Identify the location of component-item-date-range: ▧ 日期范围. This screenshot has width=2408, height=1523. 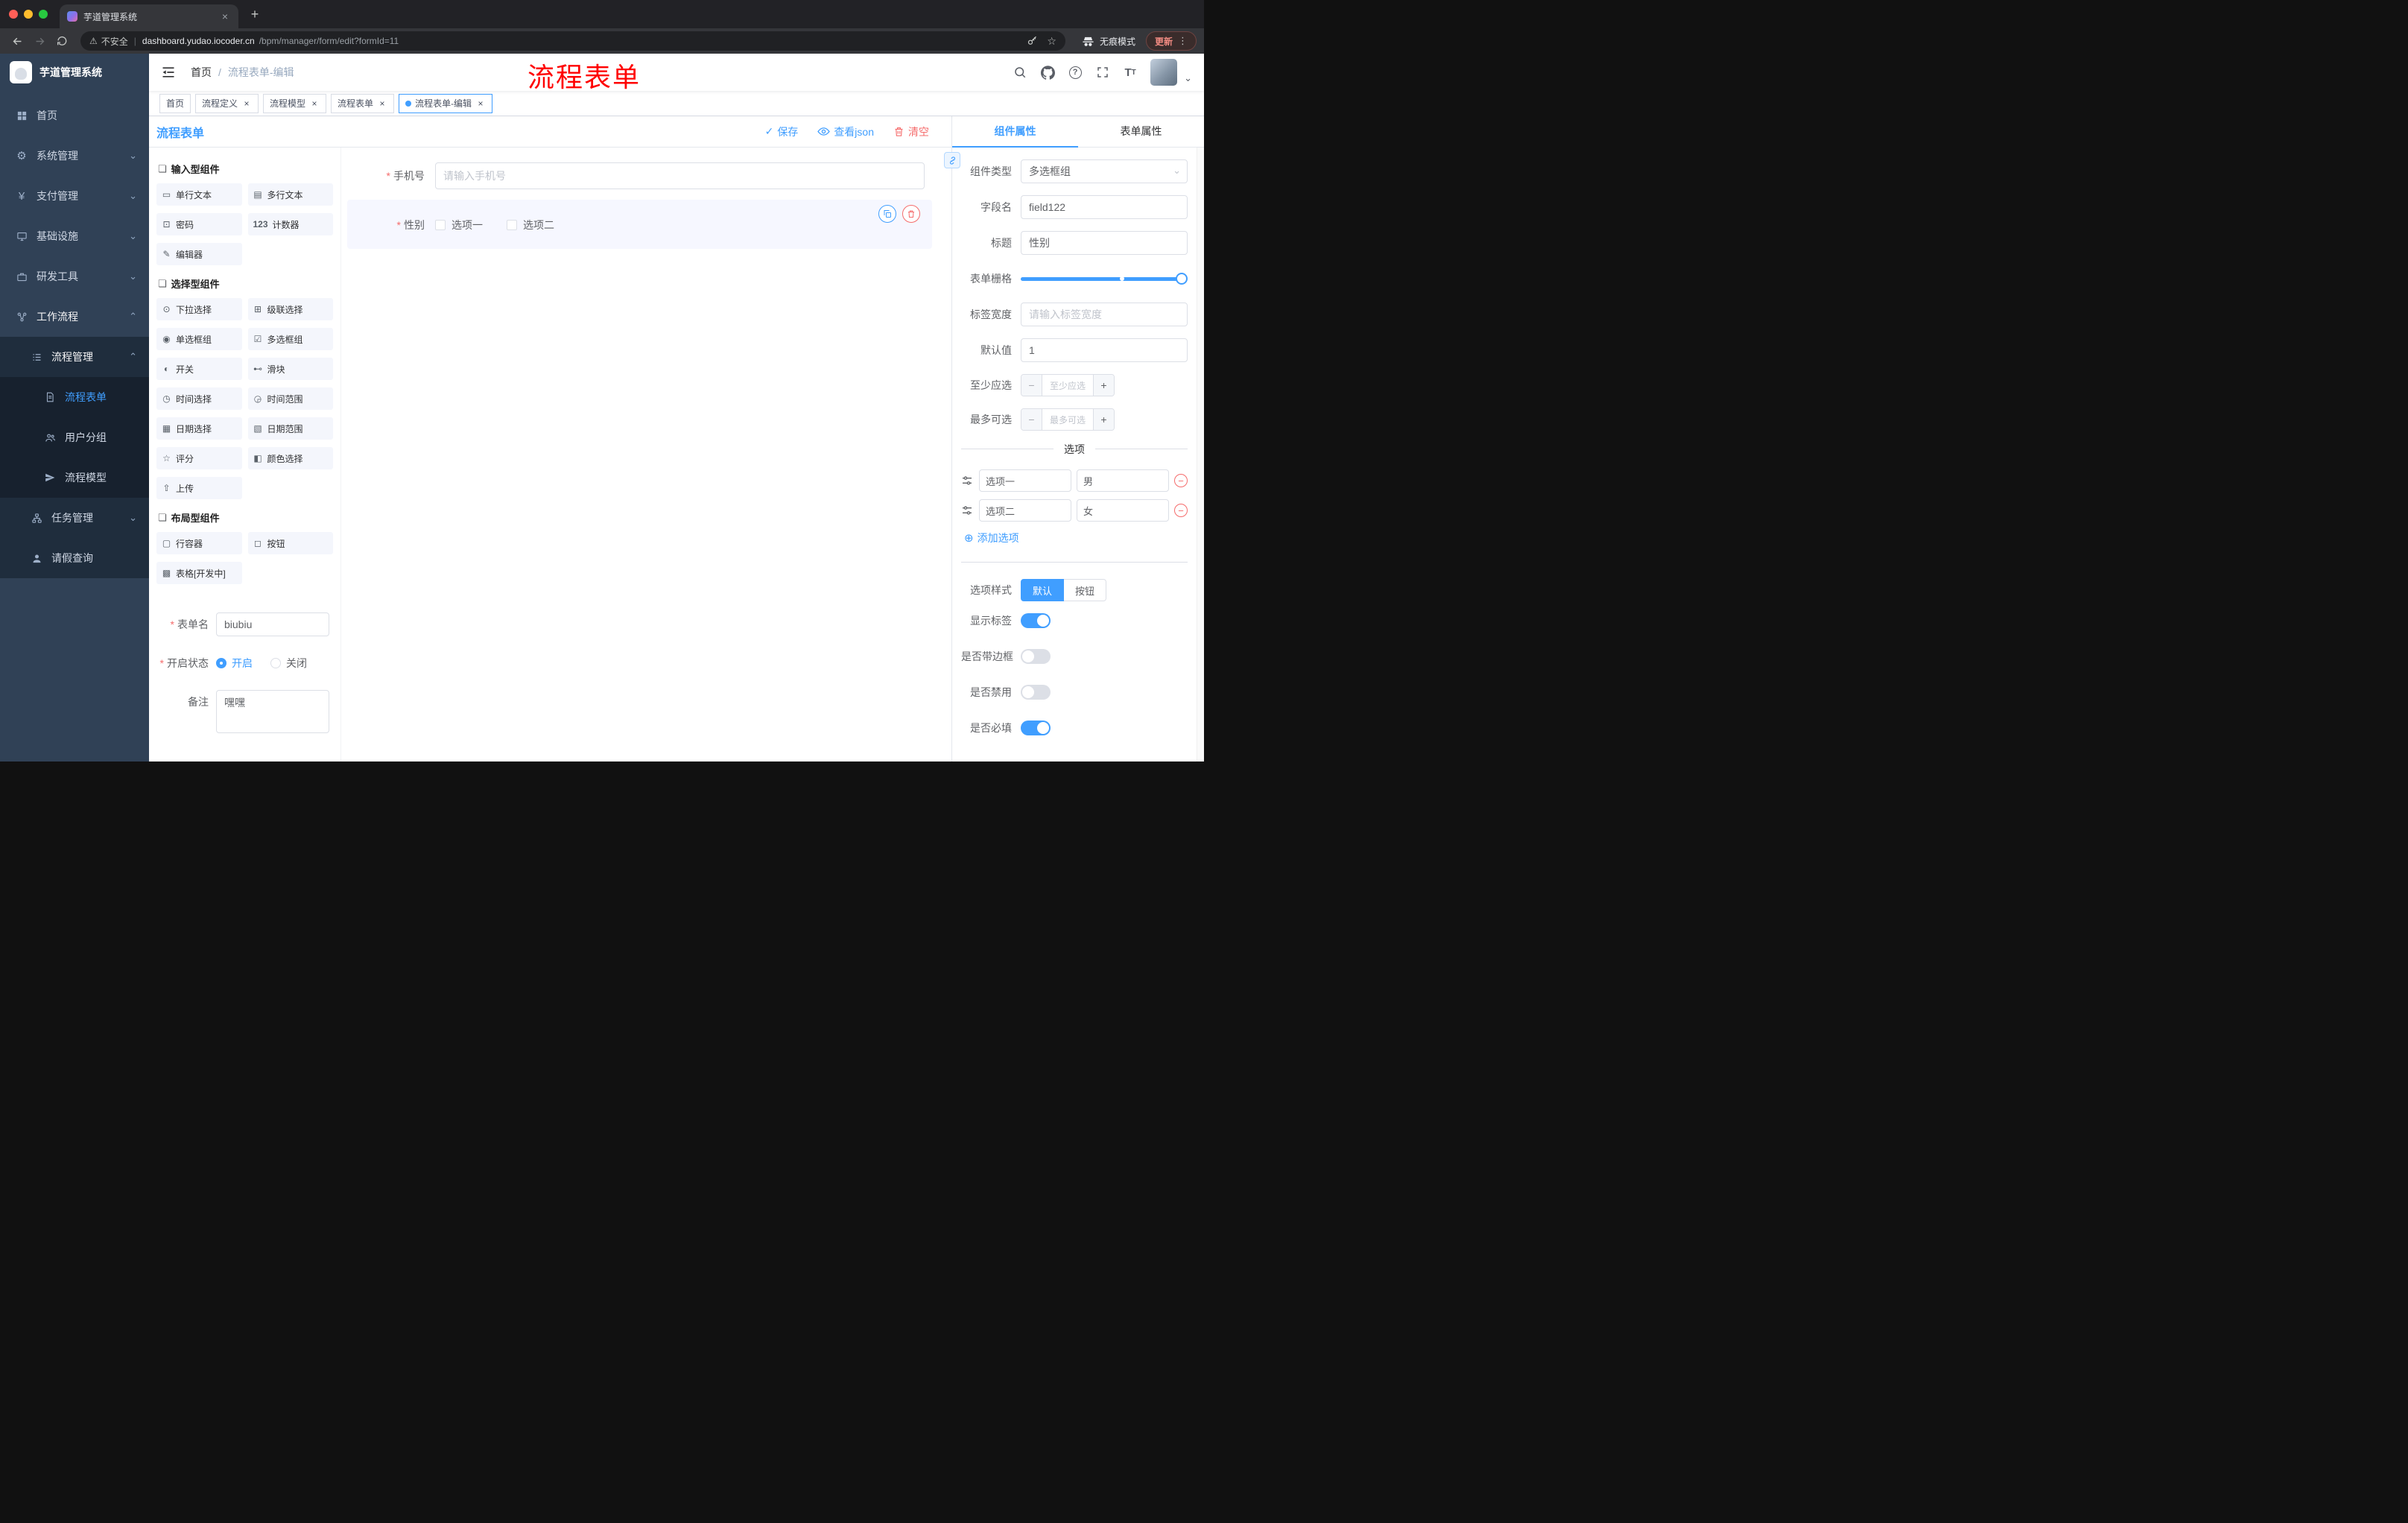
(290, 428).